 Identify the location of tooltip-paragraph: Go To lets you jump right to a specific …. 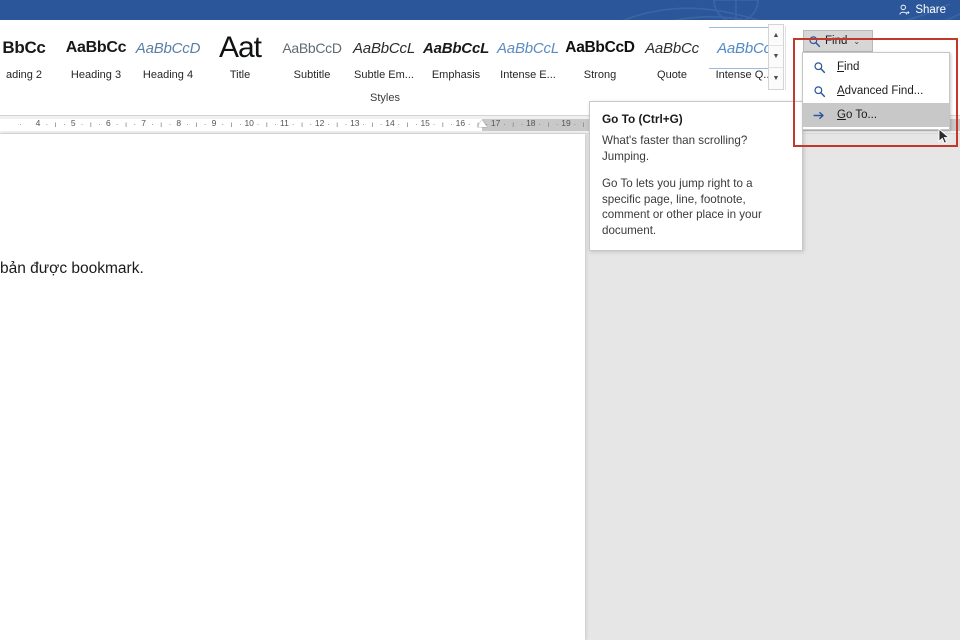
(682, 207).